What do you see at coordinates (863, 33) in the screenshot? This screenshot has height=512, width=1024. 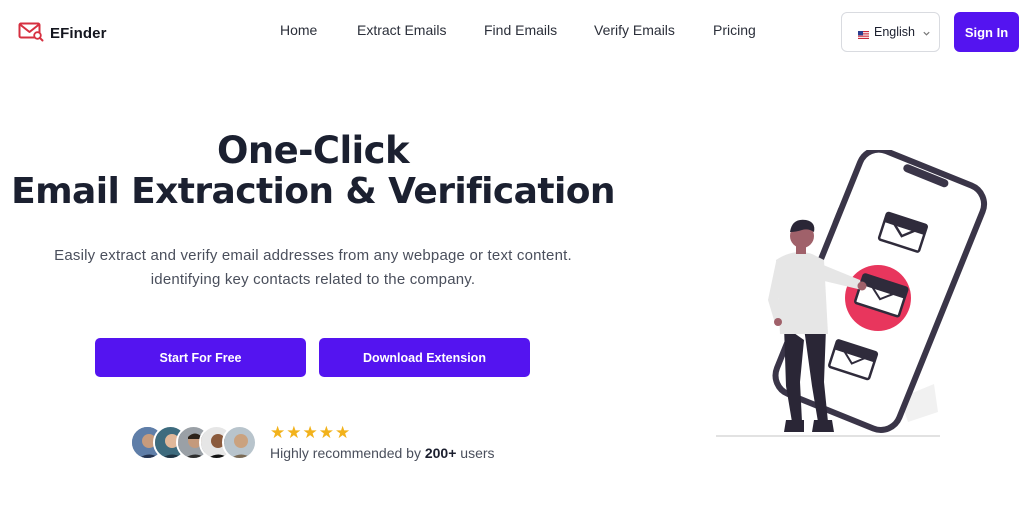 I see `us-flag-icon` at bounding box center [863, 33].